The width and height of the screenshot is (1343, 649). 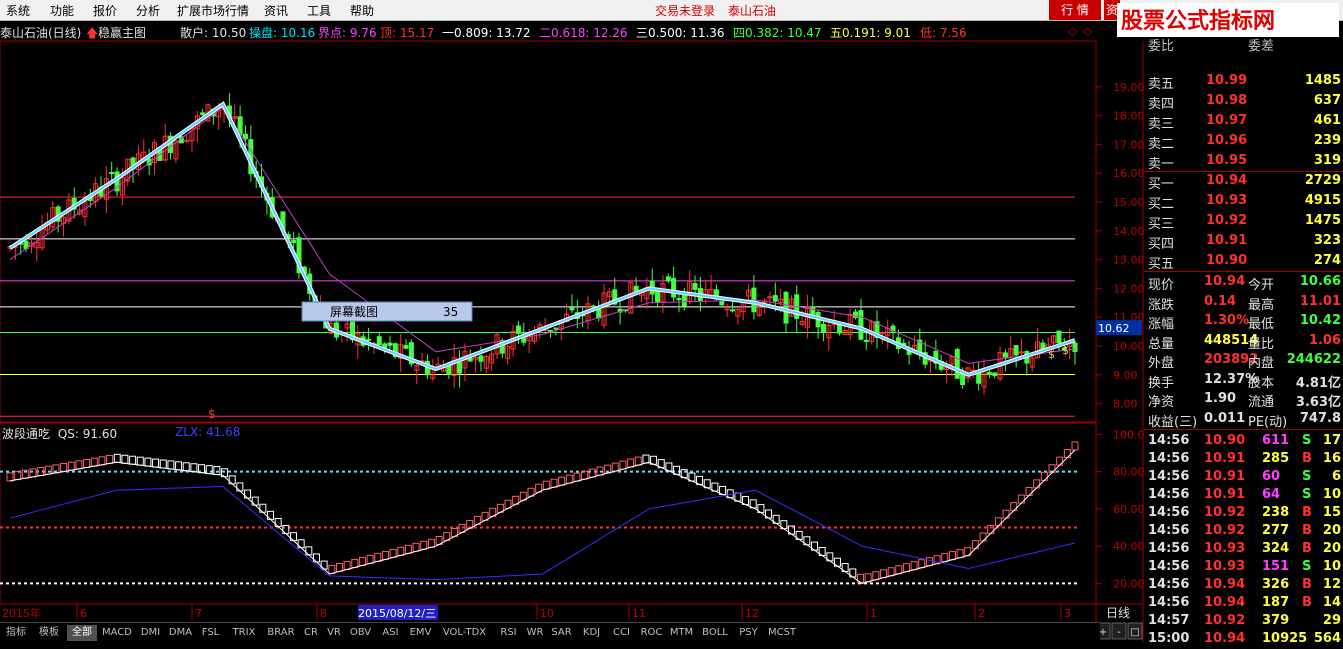 What do you see at coordinates (680, 33) in the screenshot?
I see `indicator-value-6: 三0.500: 11.36` at bounding box center [680, 33].